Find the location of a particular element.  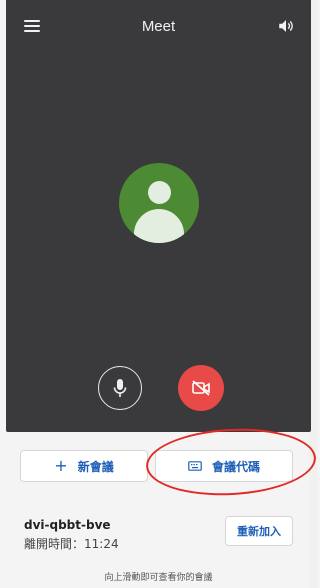

top-bar: Meet is located at coordinates (158, 28).